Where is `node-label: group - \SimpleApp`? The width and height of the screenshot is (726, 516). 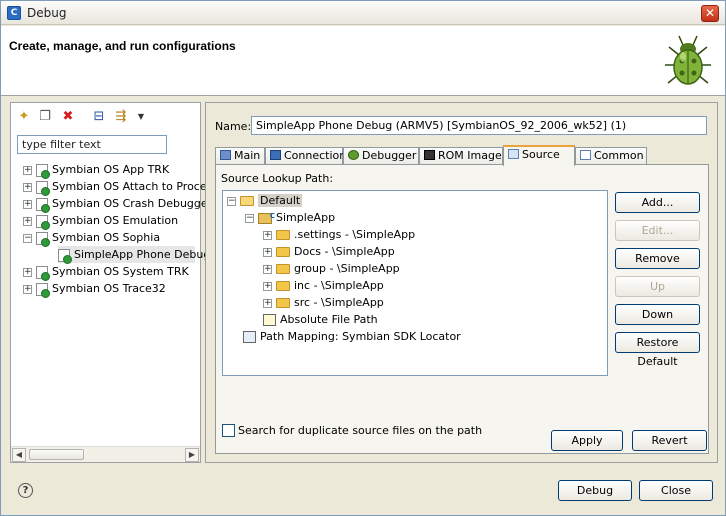
node-label: group - \SimpleApp is located at coordinates (347, 268).